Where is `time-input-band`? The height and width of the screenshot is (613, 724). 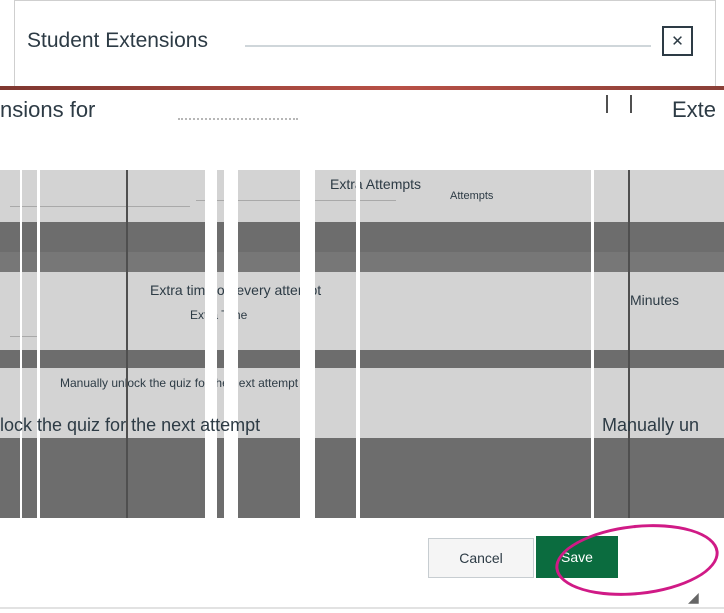
time-input-band is located at coordinates (362, 359).